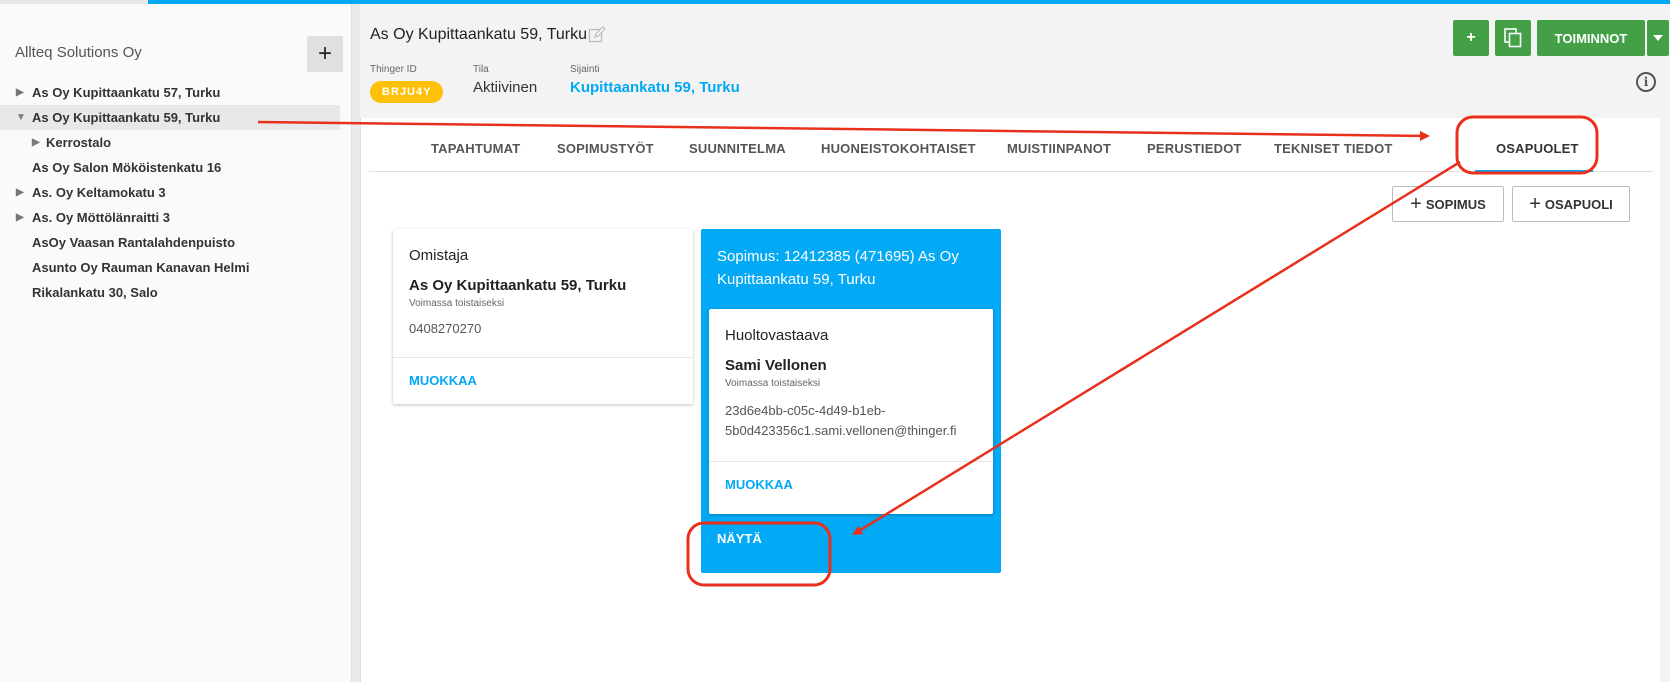 The image size is (1670, 682). What do you see at coordinates (1194, 148) in the screenshot?
I see `tab-perustiedot: PERUSTIEDOT` at bounding box center [1194, 148].